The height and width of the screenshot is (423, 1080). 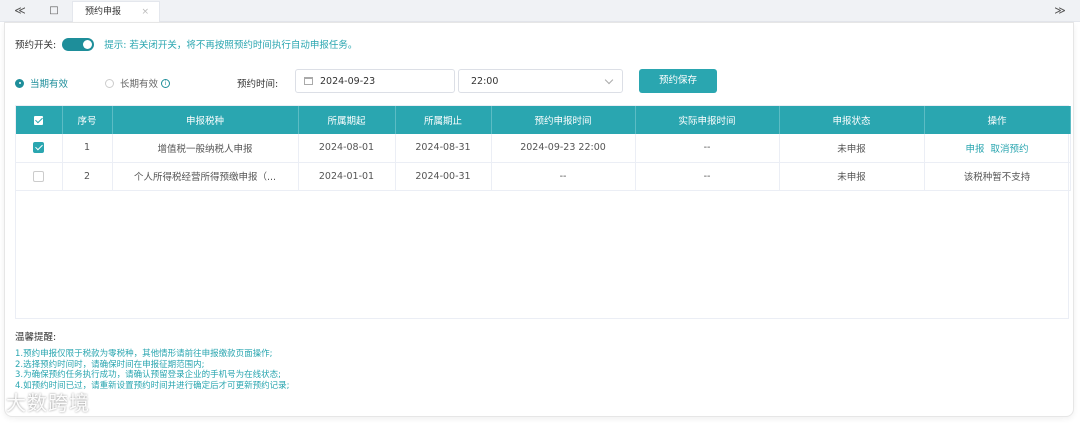 What do you see at coordinates (148, 375) in the screenshot?
I see `note-item: 3.为确保预约任务执行成功，请确认预留登录企业的手机号为在线状态;` at bounding box center [148, 375].